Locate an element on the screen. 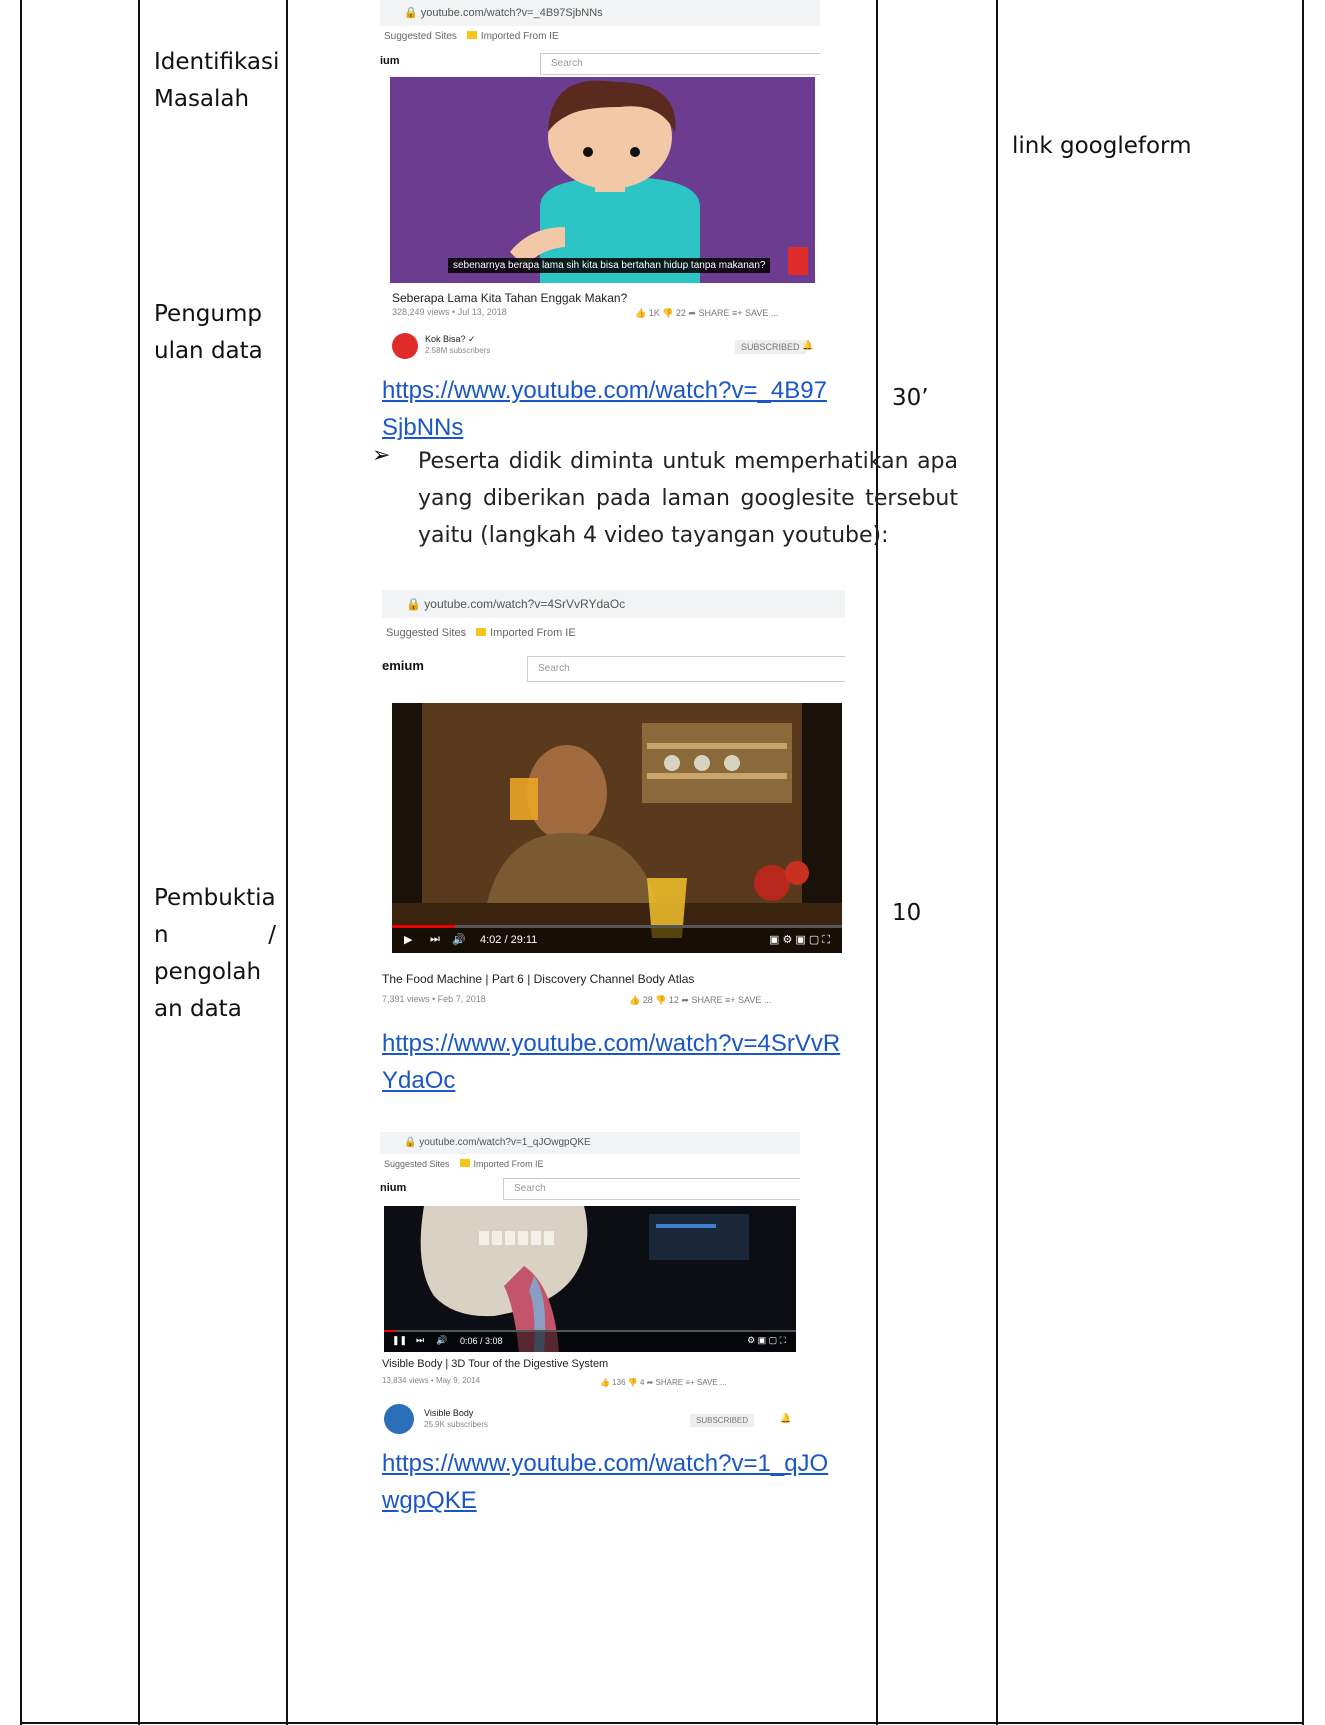  channel-subs: 2.58M subscribers is located at coordinates (458, 350).